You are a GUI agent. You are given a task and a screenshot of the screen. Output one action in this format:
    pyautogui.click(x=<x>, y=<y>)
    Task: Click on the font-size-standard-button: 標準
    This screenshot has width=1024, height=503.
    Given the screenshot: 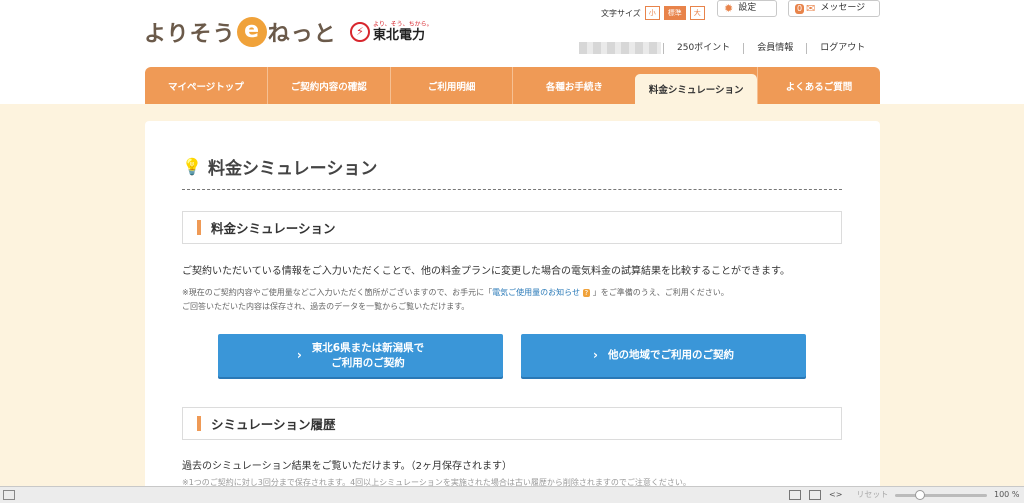 What is the action you would take?
    pyautogui.click(x=674, y=13)
    